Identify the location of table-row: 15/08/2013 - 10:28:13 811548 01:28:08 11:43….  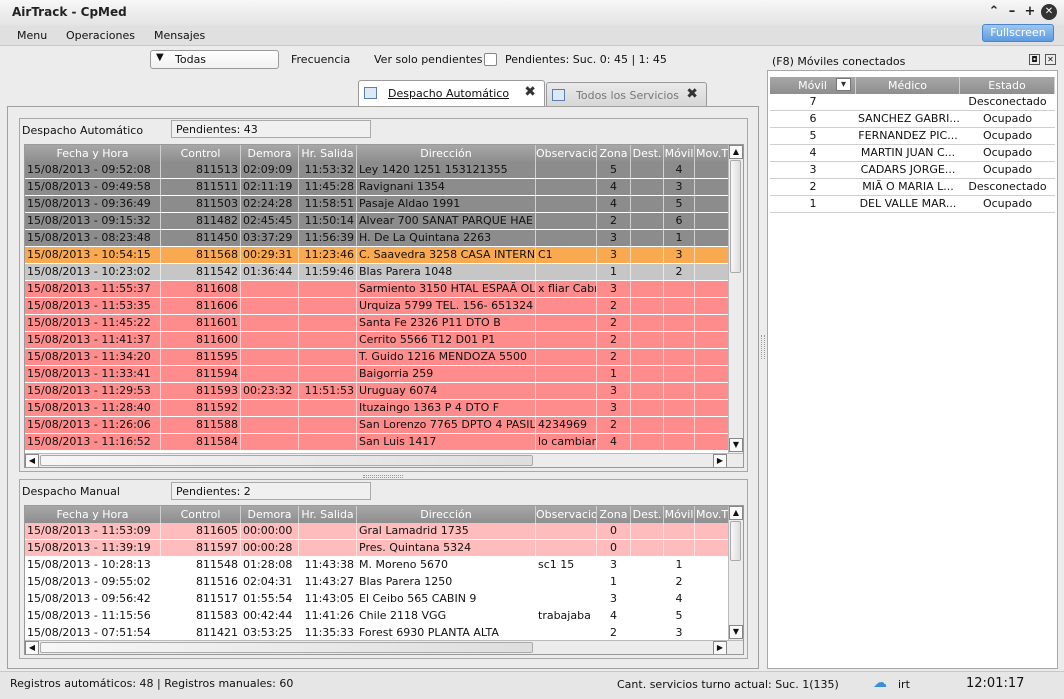
(377, 565).